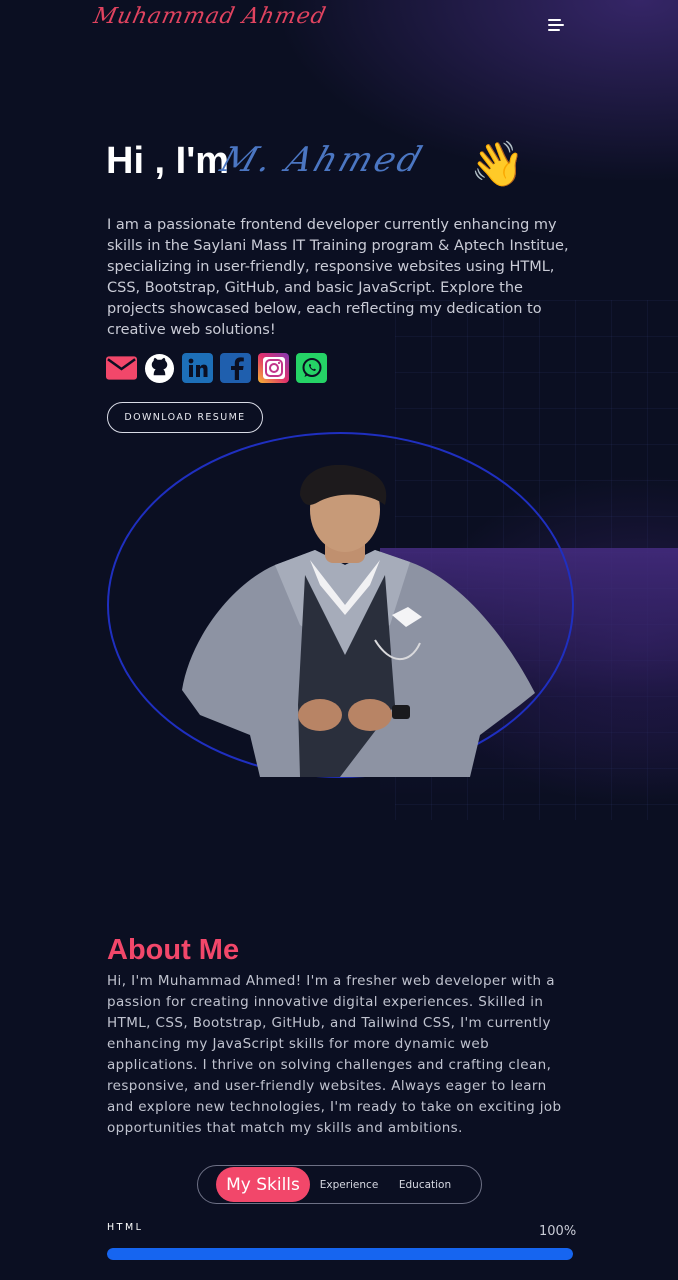  I want to click on social-links, so click(216, 368).